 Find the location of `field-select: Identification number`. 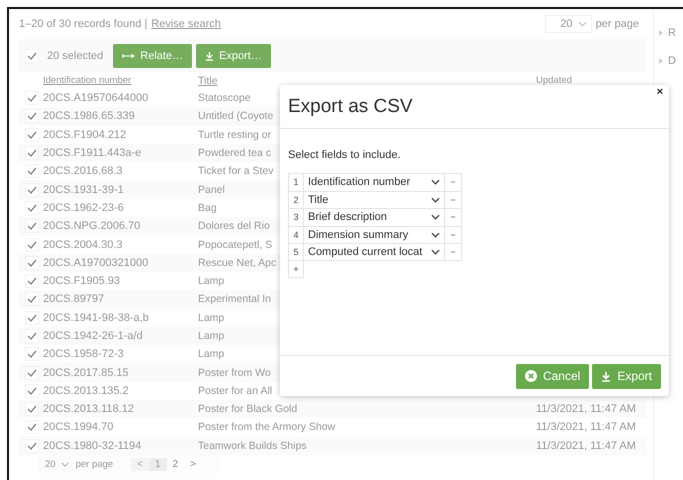

field-select: Identification number is located at coordinates (374, 181).